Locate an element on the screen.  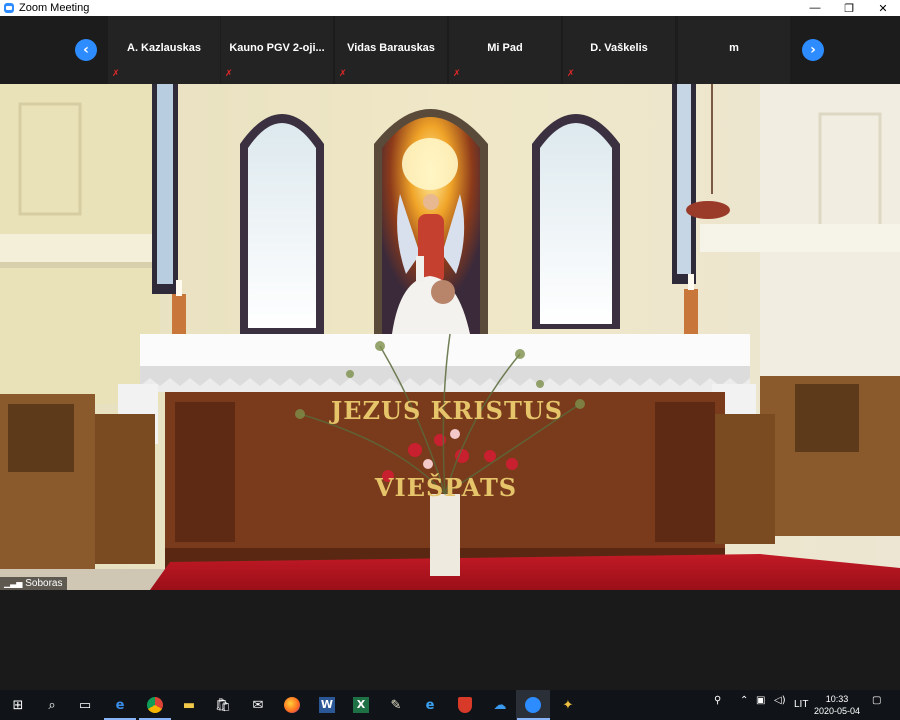
participant-tile: Kauno PGV 2-oji... ✗ is located at coordinates (277, 50).